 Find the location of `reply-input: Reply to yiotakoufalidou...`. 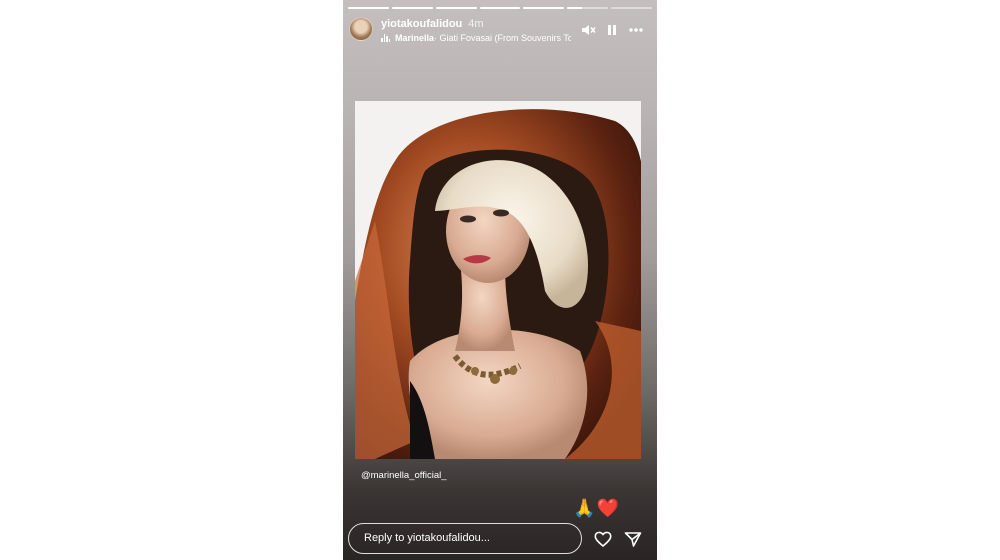

reply-input: Reply to yiotakoufalidou... is located at coordinates (465, 538).